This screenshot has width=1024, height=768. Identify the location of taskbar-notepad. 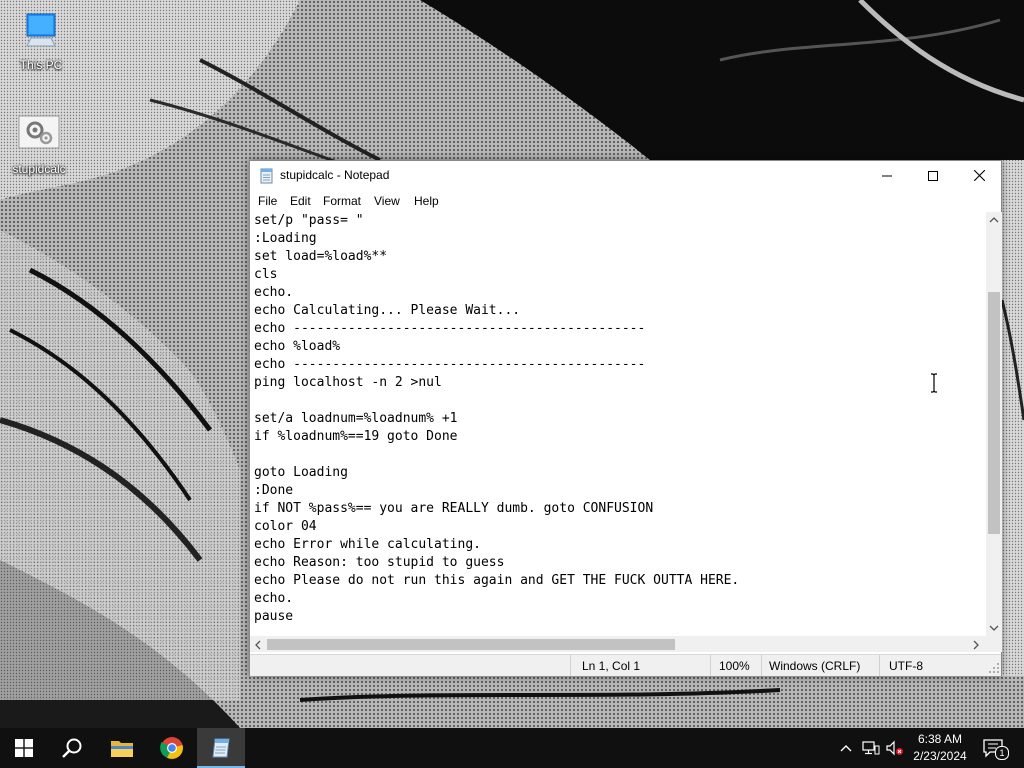
(221, 748).